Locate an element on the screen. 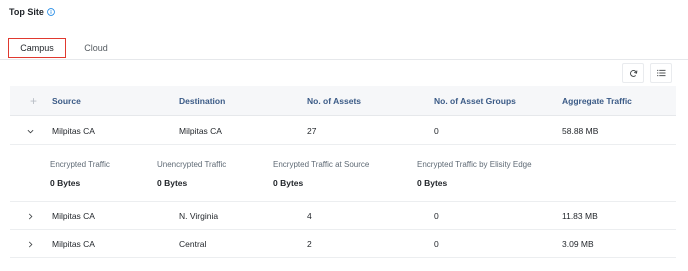 This screenshot has width=688, height=271. detail-value-encrypted-edge: 0 Bytes is located at coordinates (432, 183).